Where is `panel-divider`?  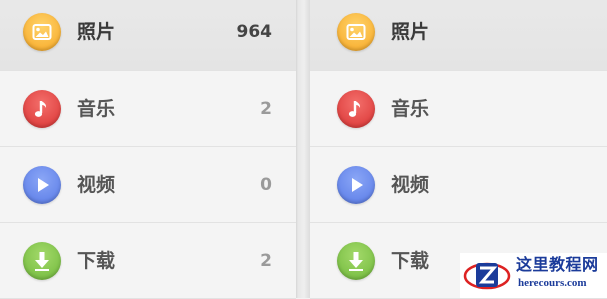
panel-divider is located at coordinates (303, 149).